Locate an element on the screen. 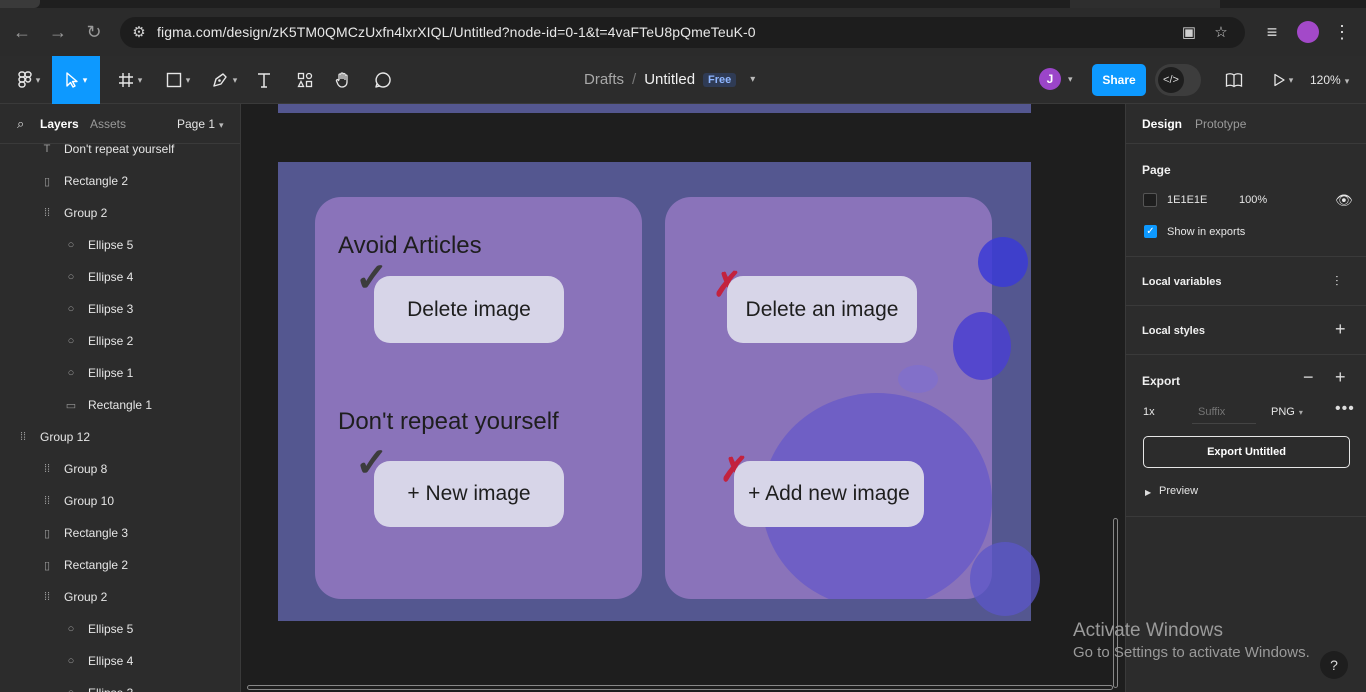  tab-assets: Assets is located at coordinates (108, 124).